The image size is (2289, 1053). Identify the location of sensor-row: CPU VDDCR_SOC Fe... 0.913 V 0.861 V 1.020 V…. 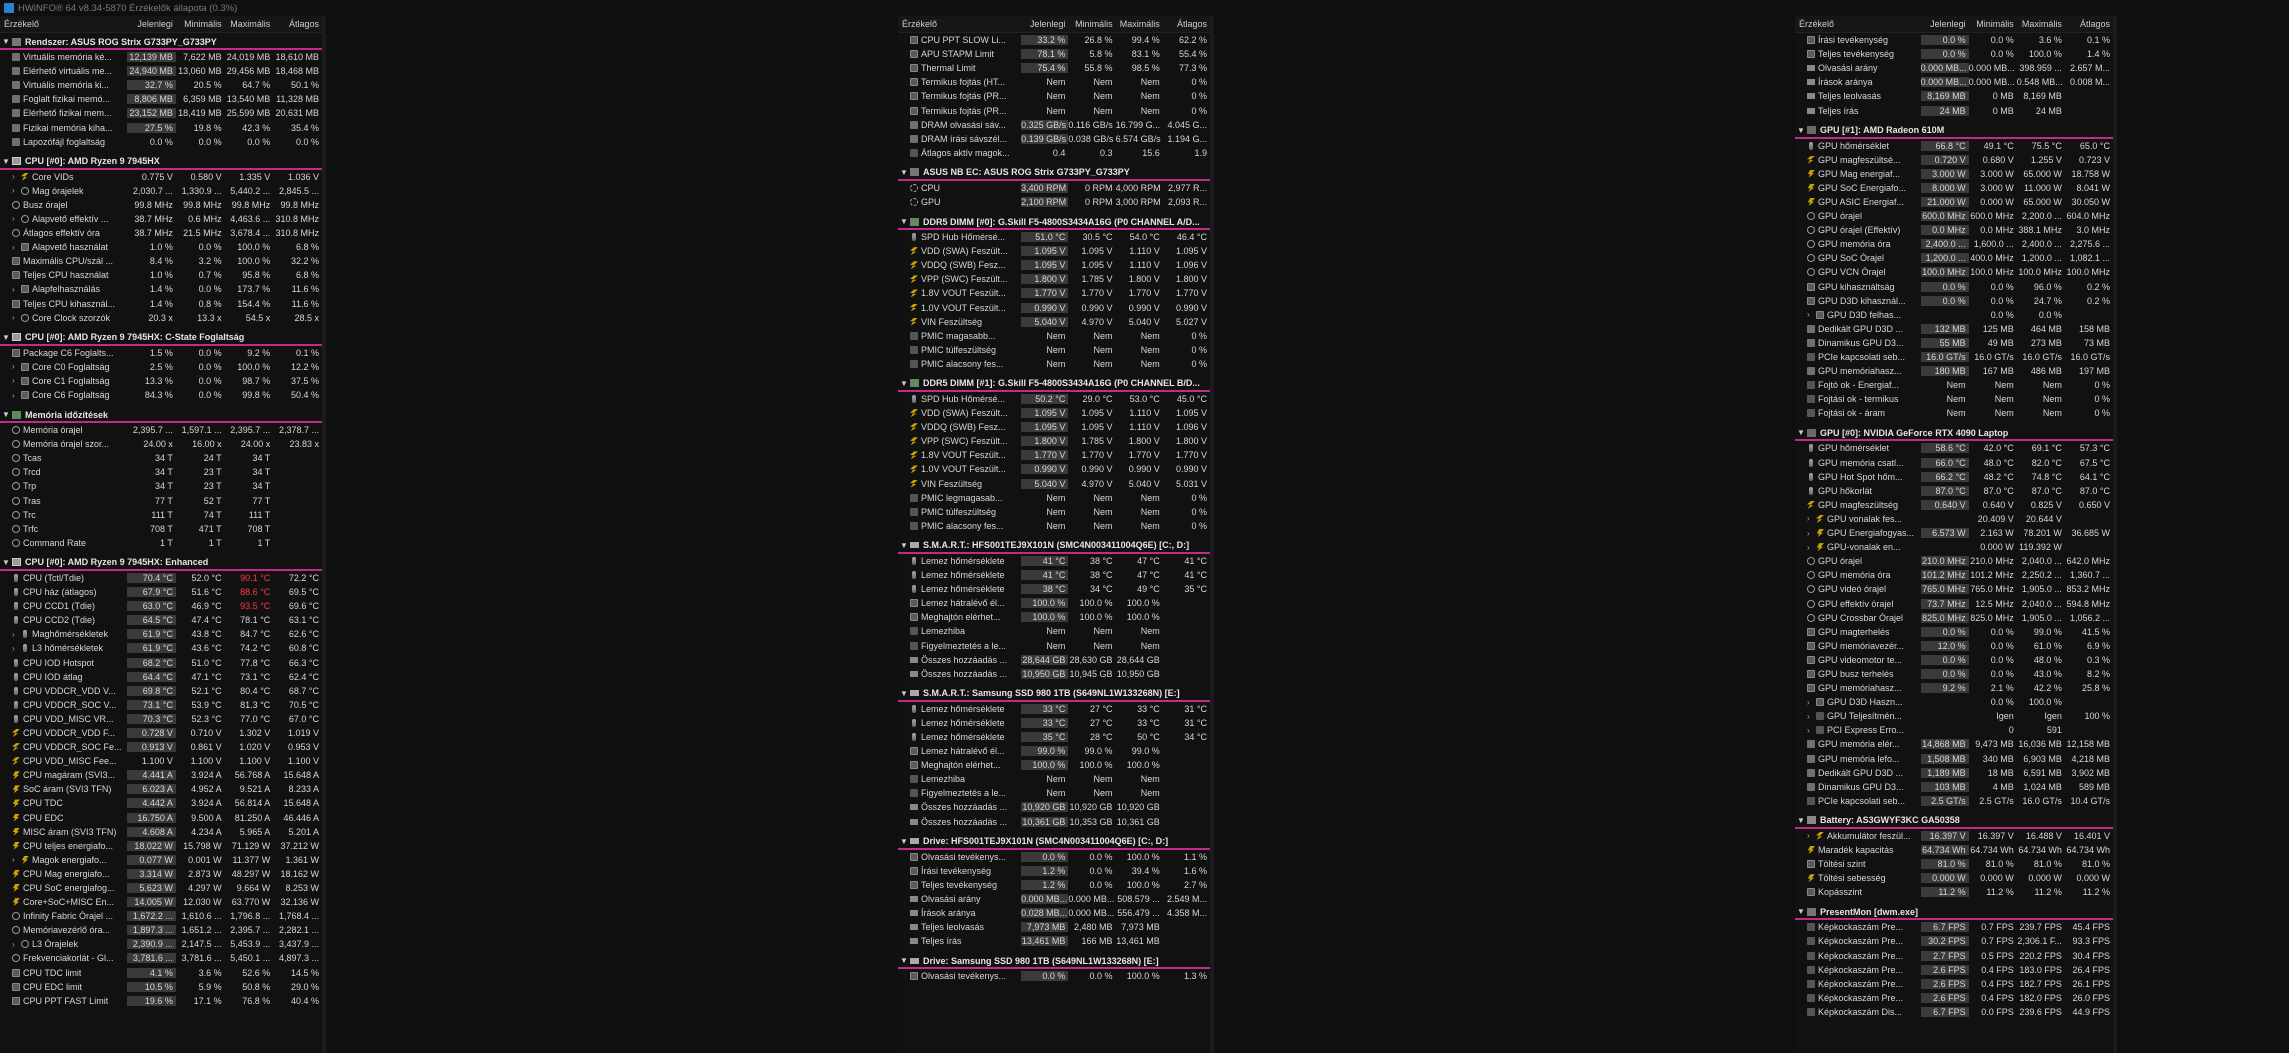
(161, 747).